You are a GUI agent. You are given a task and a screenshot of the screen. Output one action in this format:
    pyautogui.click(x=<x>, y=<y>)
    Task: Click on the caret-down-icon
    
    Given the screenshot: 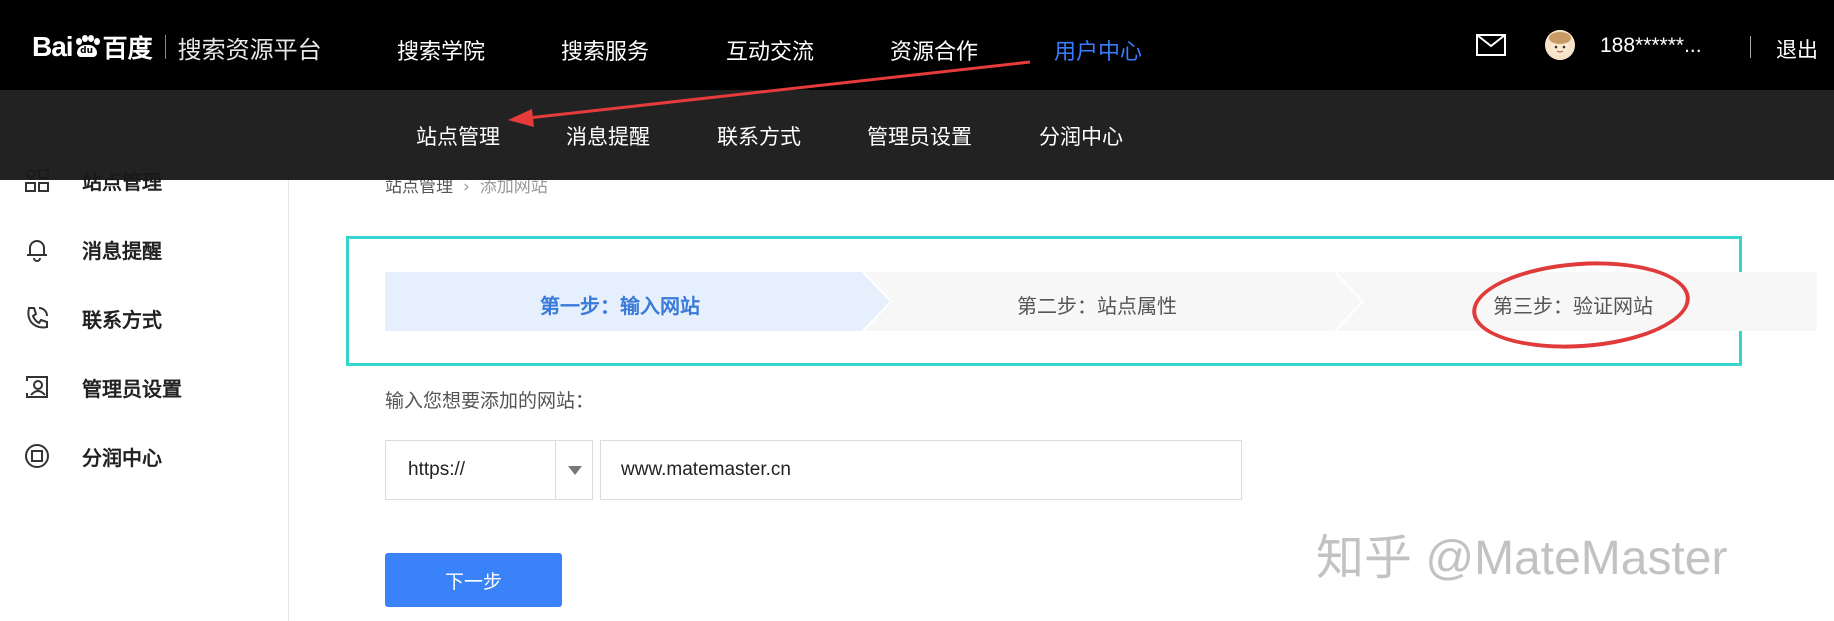 What is the action you would take?
    pyautogui.click(x=575, y=470)
    